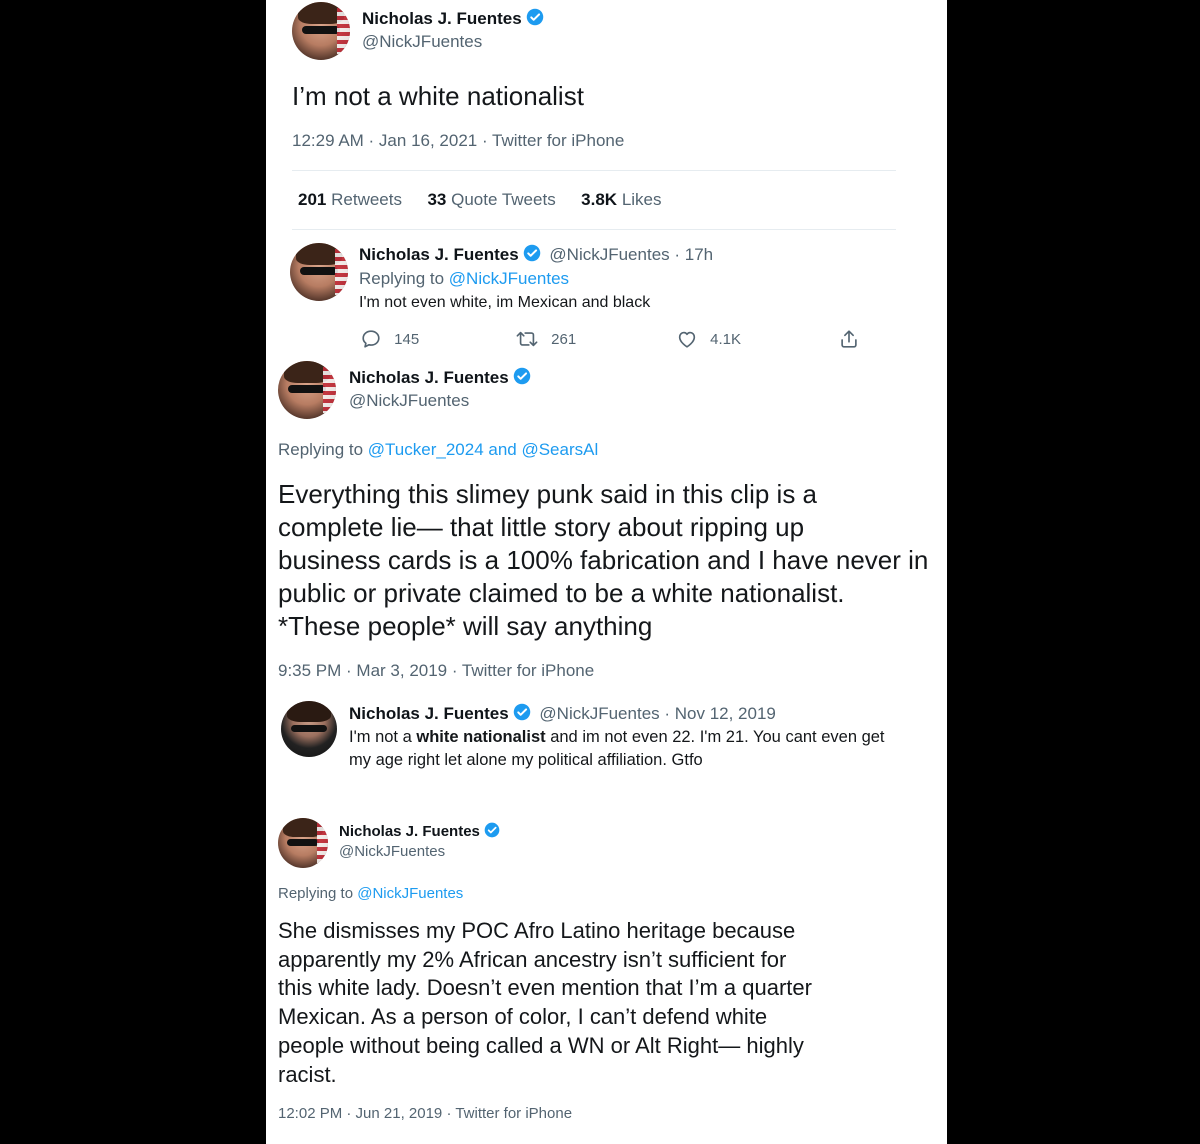 This screenshot has height=1144, width=1200. Describe the element at coordinates (642, 199) in the screenshot. I see `likes-label: Likes` at that location.